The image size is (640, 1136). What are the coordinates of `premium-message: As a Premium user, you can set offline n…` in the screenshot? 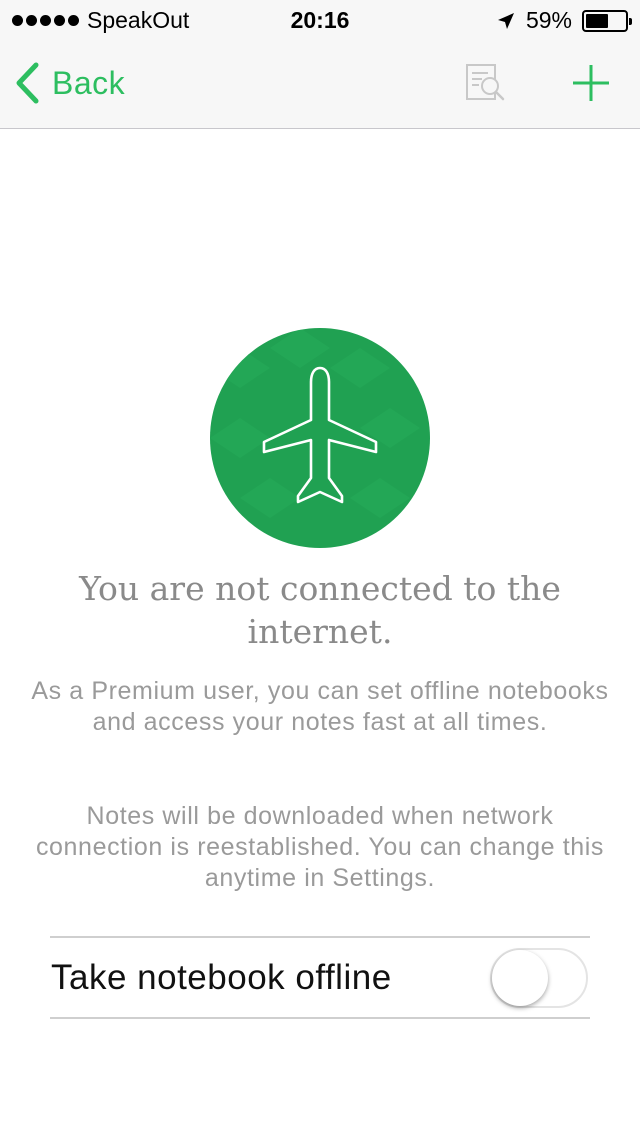 It's located at (320, 706).